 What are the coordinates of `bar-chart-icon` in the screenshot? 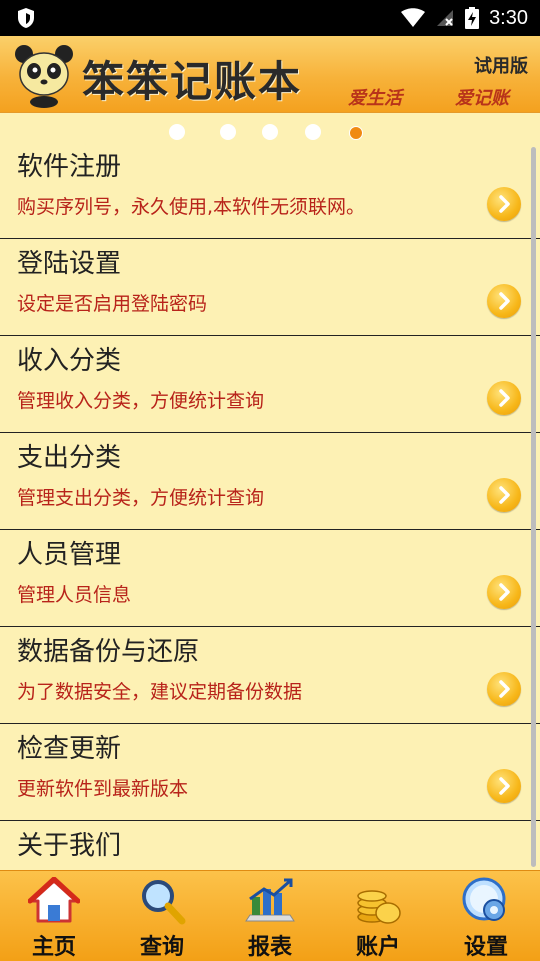 It's located at (270, 900).